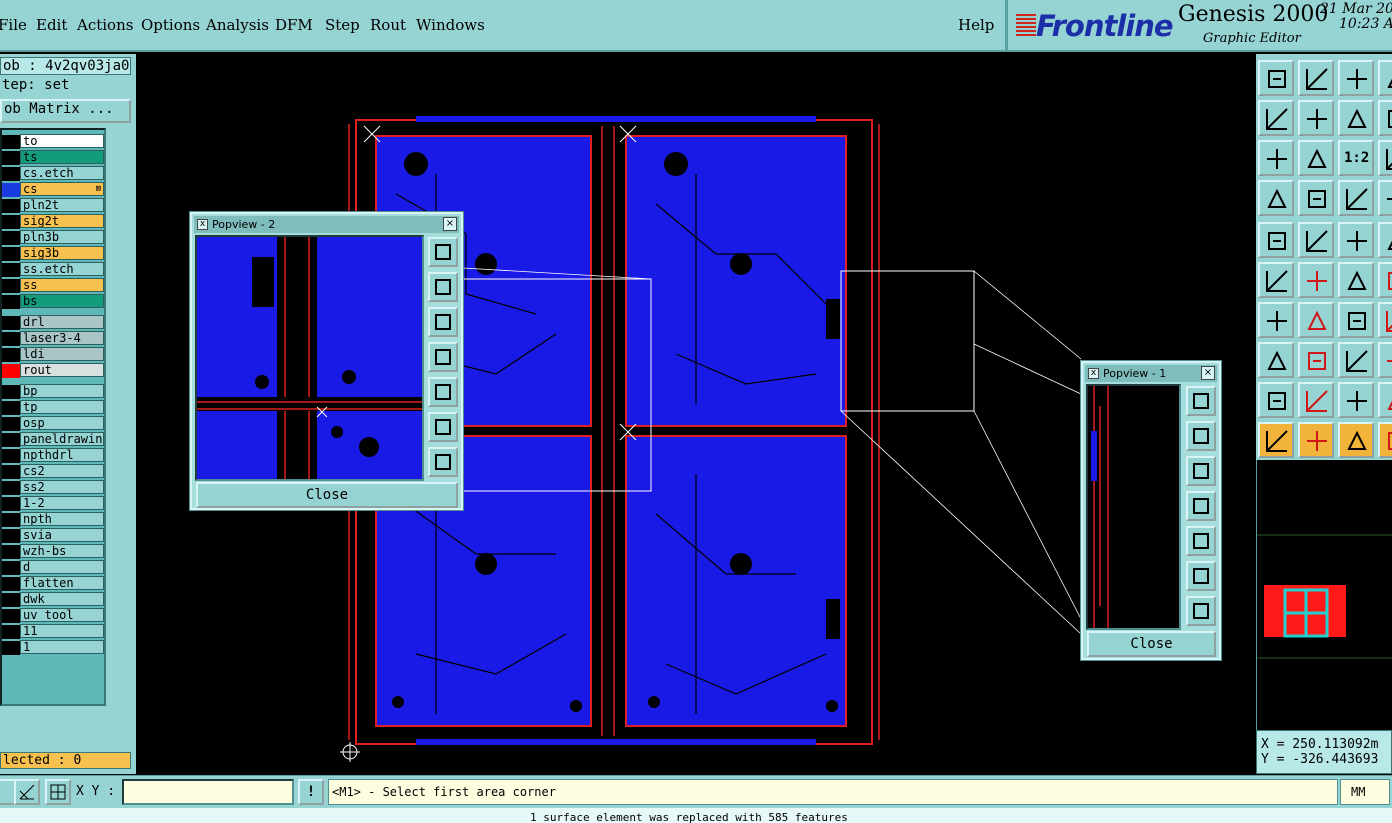 Image resolution: width=1392 pixels, height=823 pixels. Describe the element at coordinates (237, 25) in the screenshot. I see `menu-analysis: Analysis` at that location.